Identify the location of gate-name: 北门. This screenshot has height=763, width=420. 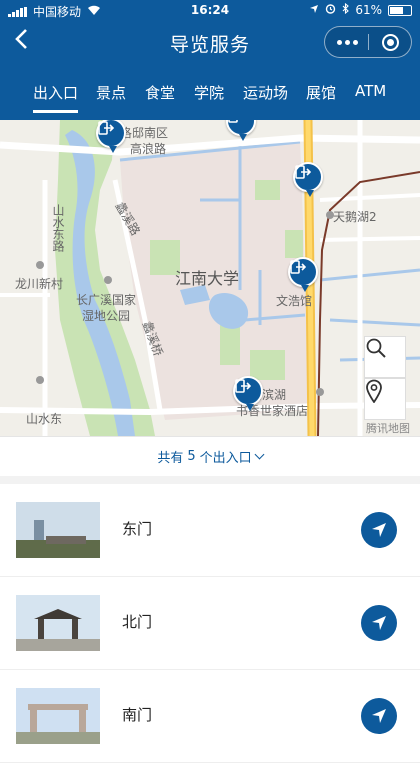
(137, 622).